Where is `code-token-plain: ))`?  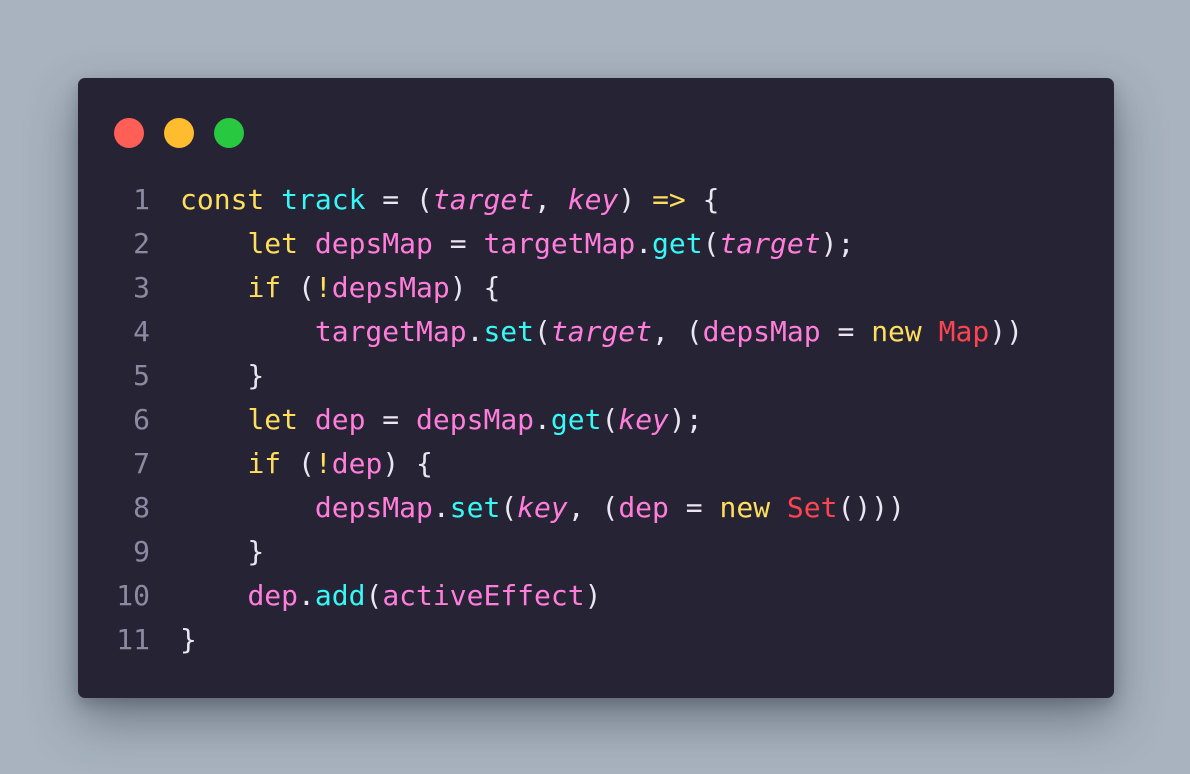 code-token-plain: )) is located at coordinates (1006, 331).